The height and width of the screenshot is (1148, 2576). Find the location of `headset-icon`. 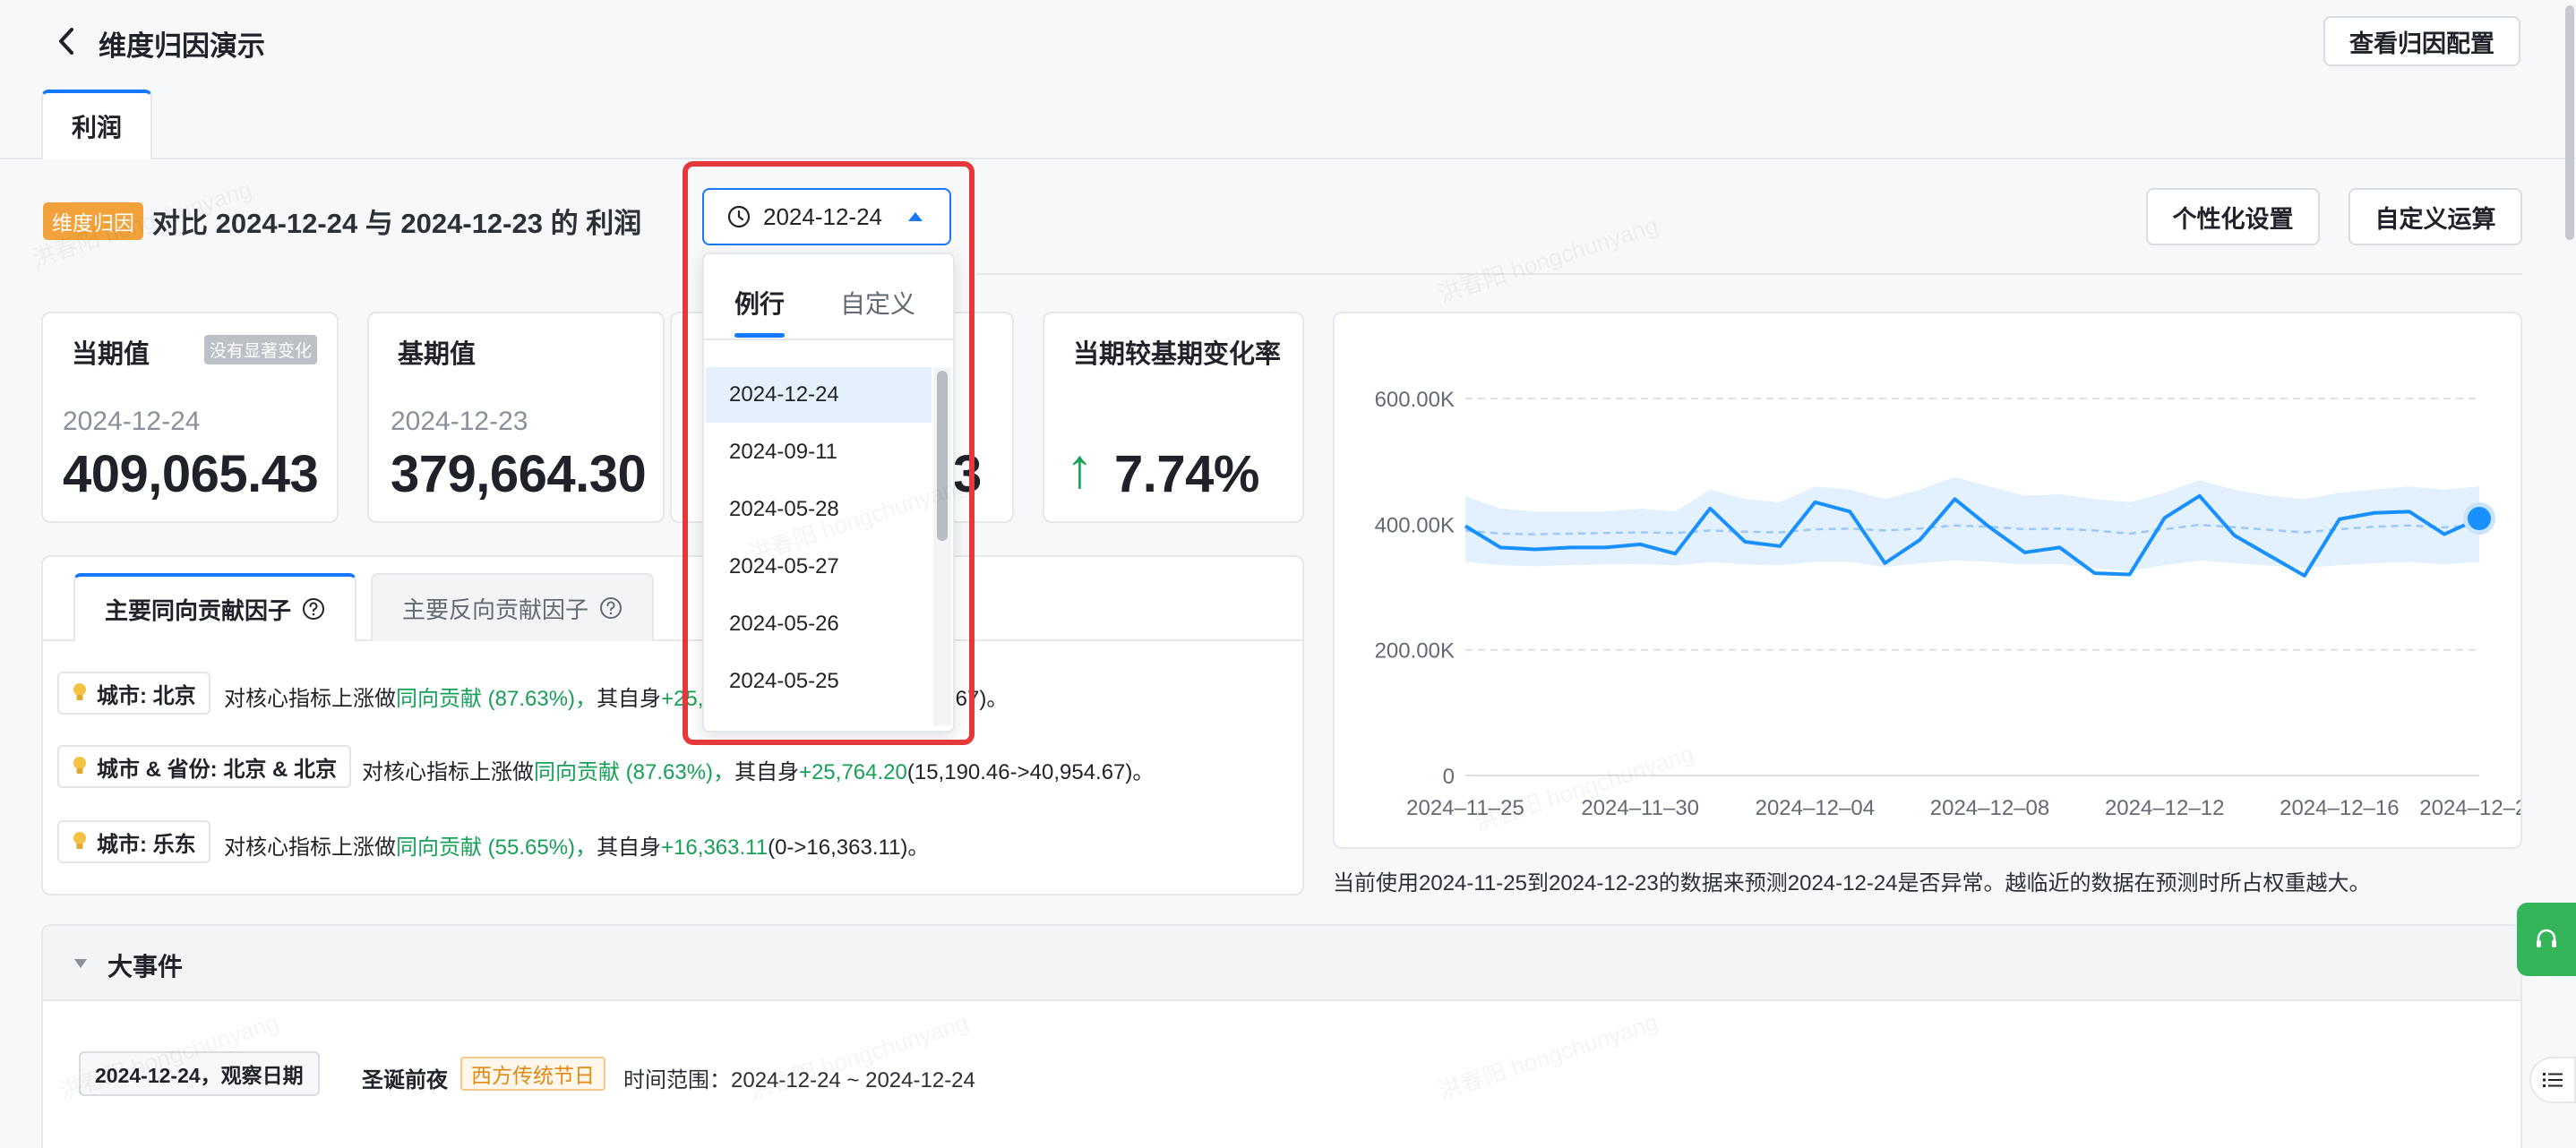

headset-icon is located at coordinates (2546, 938).